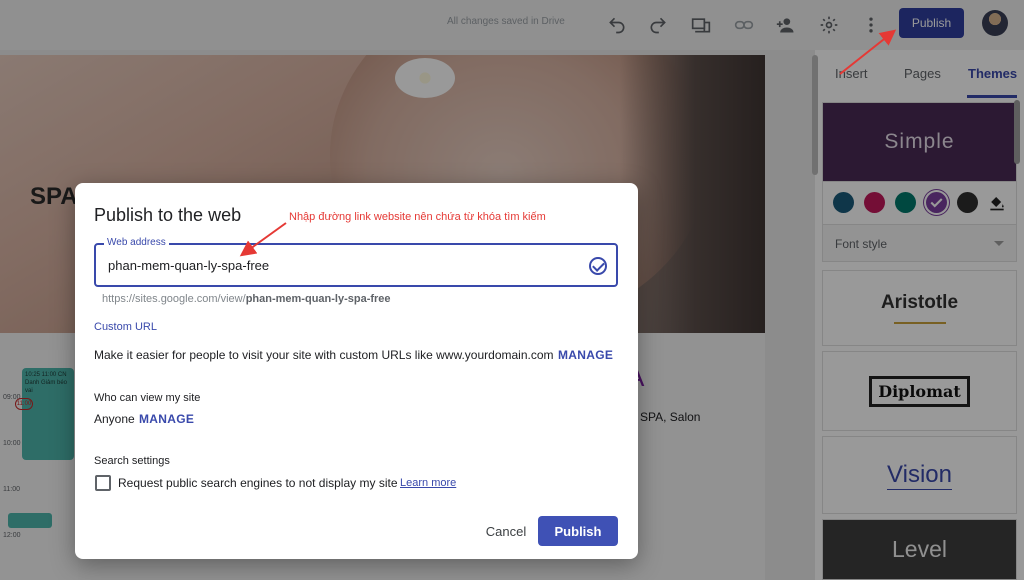 The height and width of the screenshot is (580, 1024). Describe the element at coordinates (578, 531) in the screenshot. I see `publish-button: Publish` at that location.